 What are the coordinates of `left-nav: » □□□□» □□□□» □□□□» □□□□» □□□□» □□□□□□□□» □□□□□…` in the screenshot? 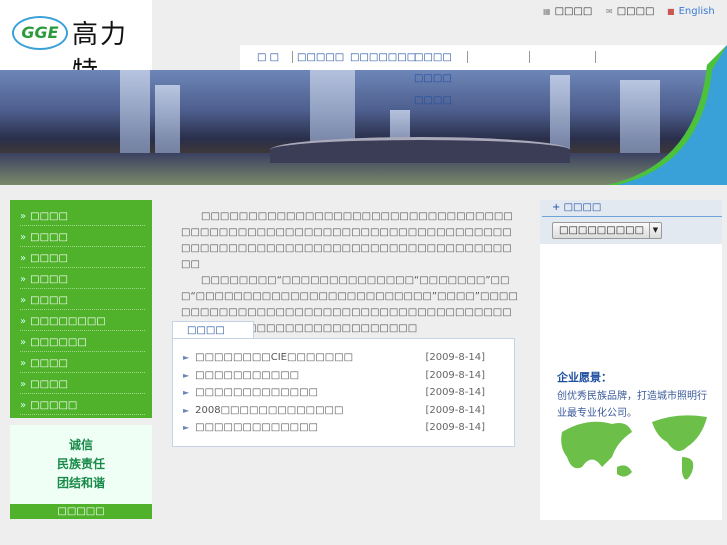 It's located at (81, 309).